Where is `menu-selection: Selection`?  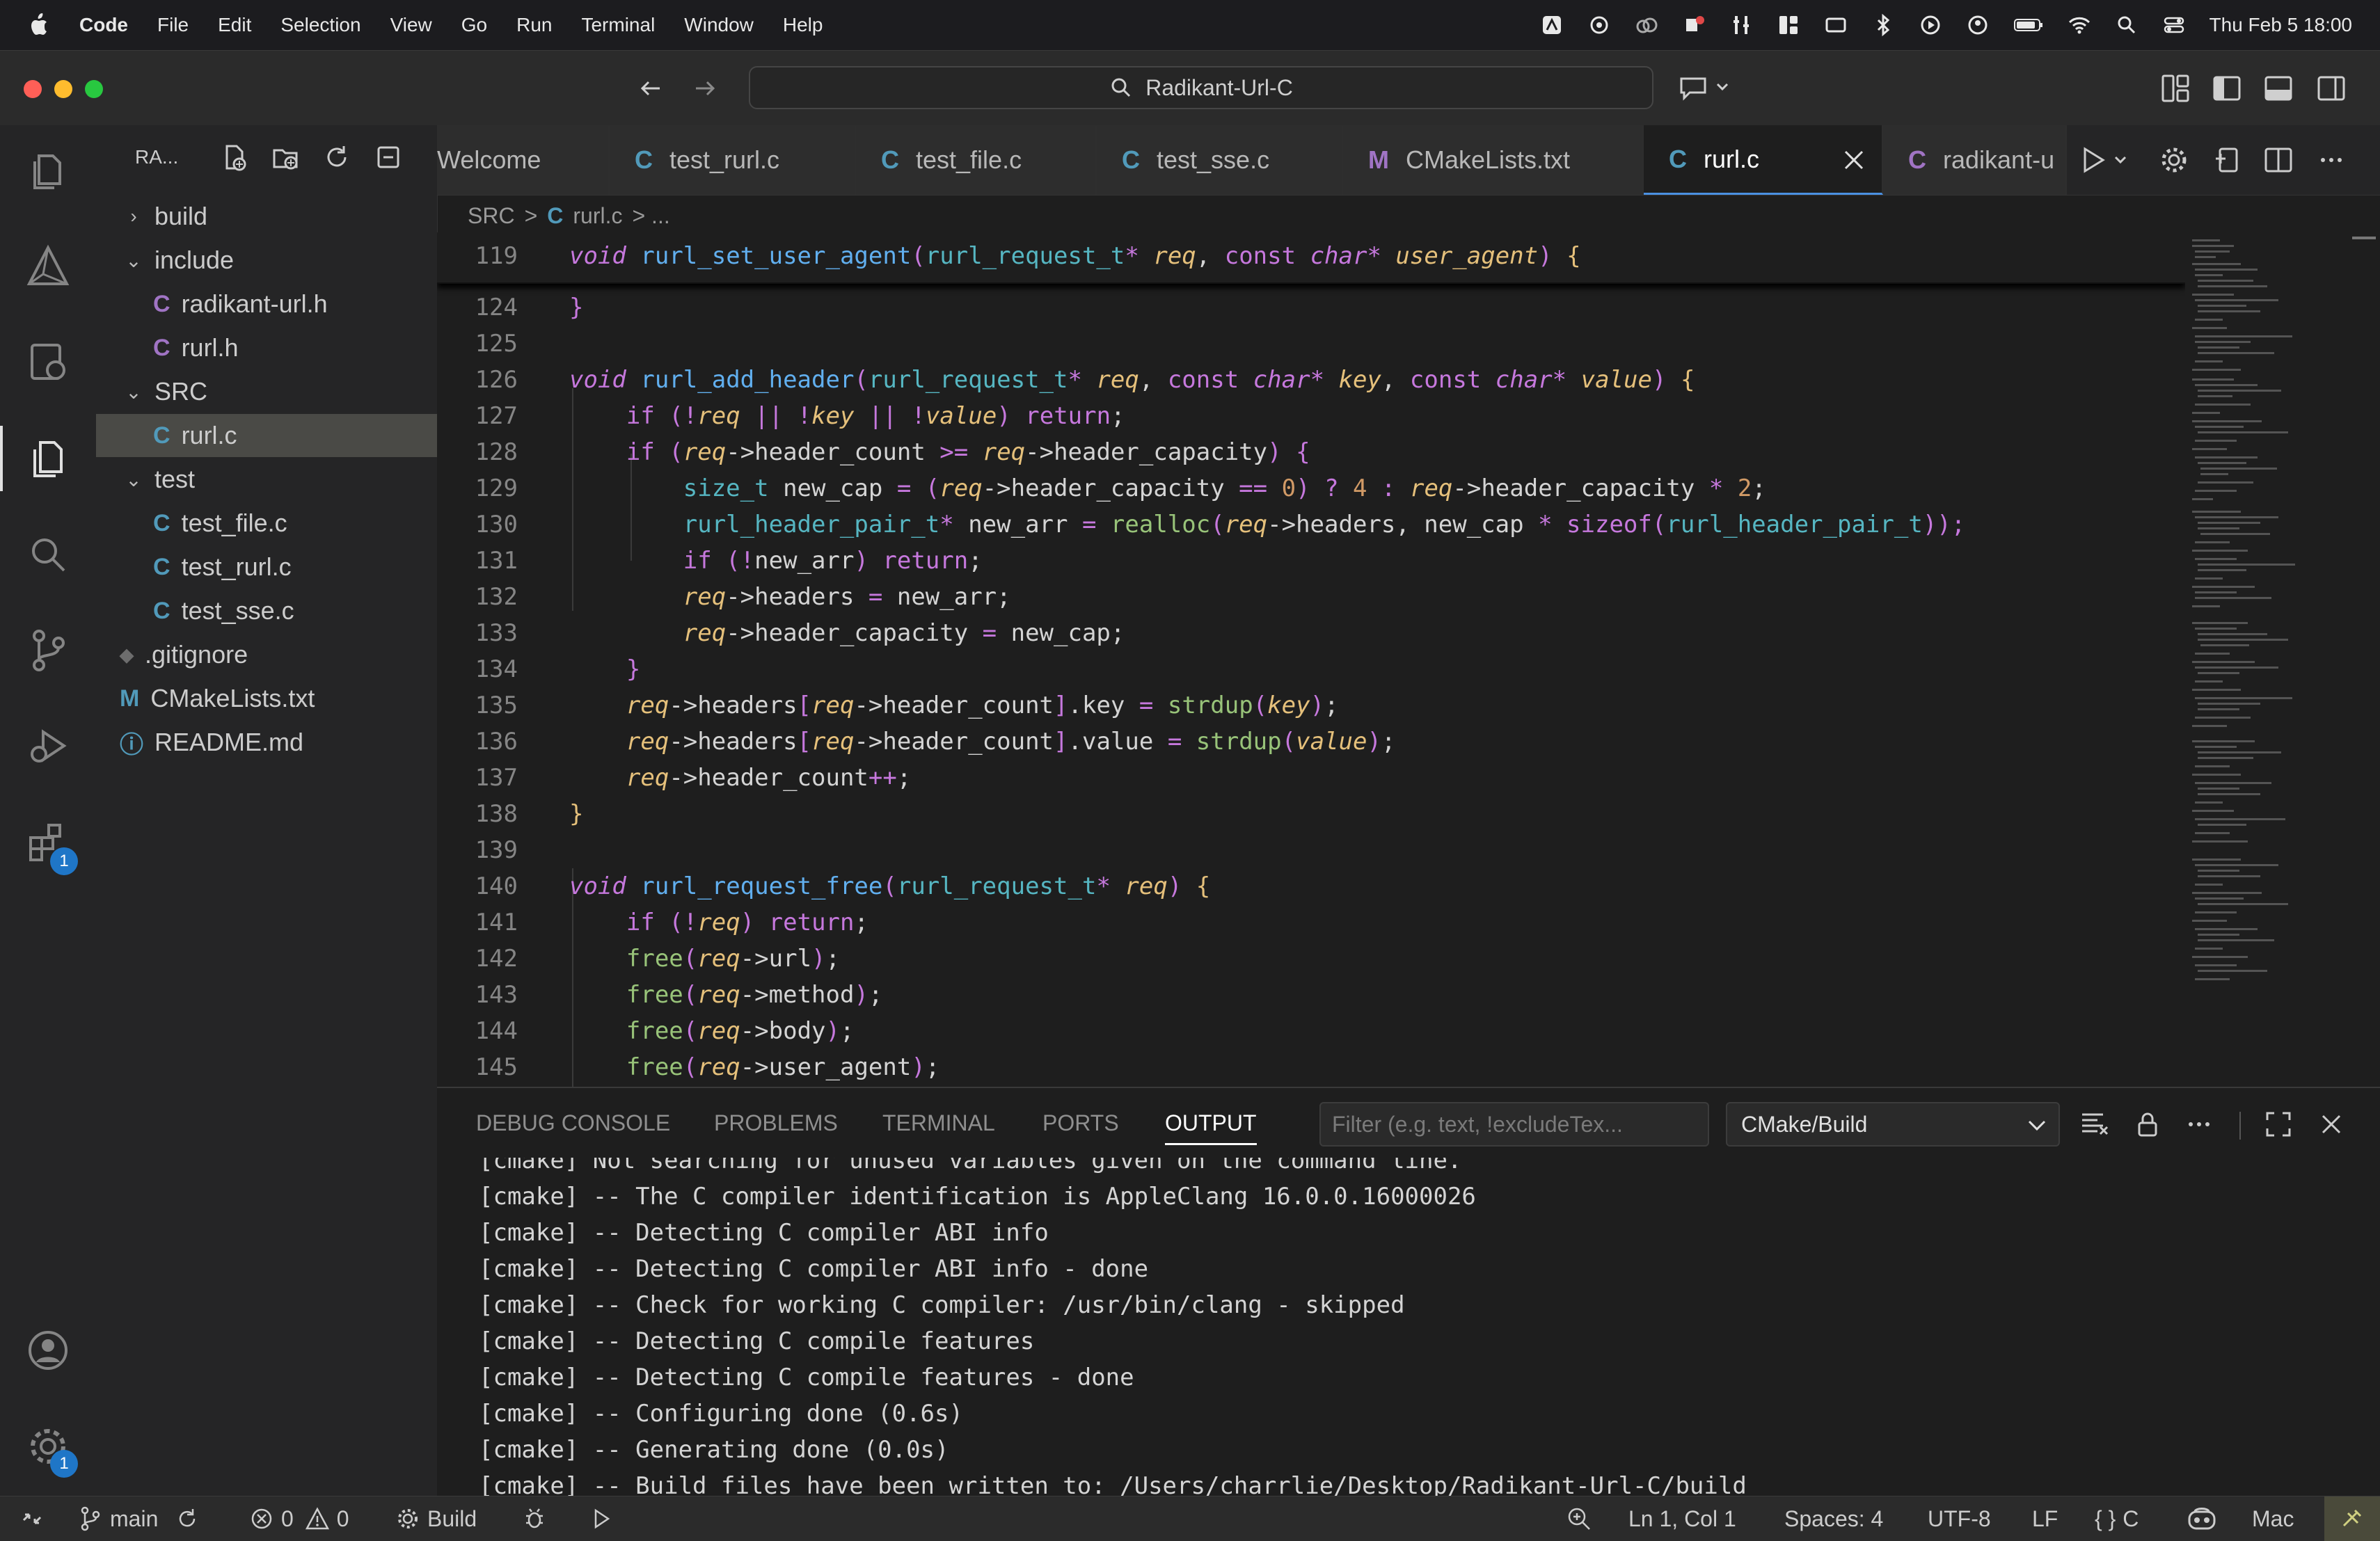
menu-selection: Selection is located at coordinates (320, 25).